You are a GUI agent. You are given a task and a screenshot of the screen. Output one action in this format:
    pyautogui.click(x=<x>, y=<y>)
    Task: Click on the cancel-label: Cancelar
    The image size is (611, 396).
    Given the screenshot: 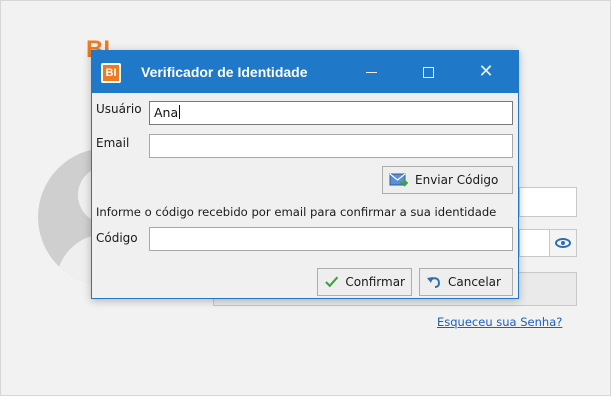 What is the action you would take?
    pyautogui.click(x=474, y=282)
    